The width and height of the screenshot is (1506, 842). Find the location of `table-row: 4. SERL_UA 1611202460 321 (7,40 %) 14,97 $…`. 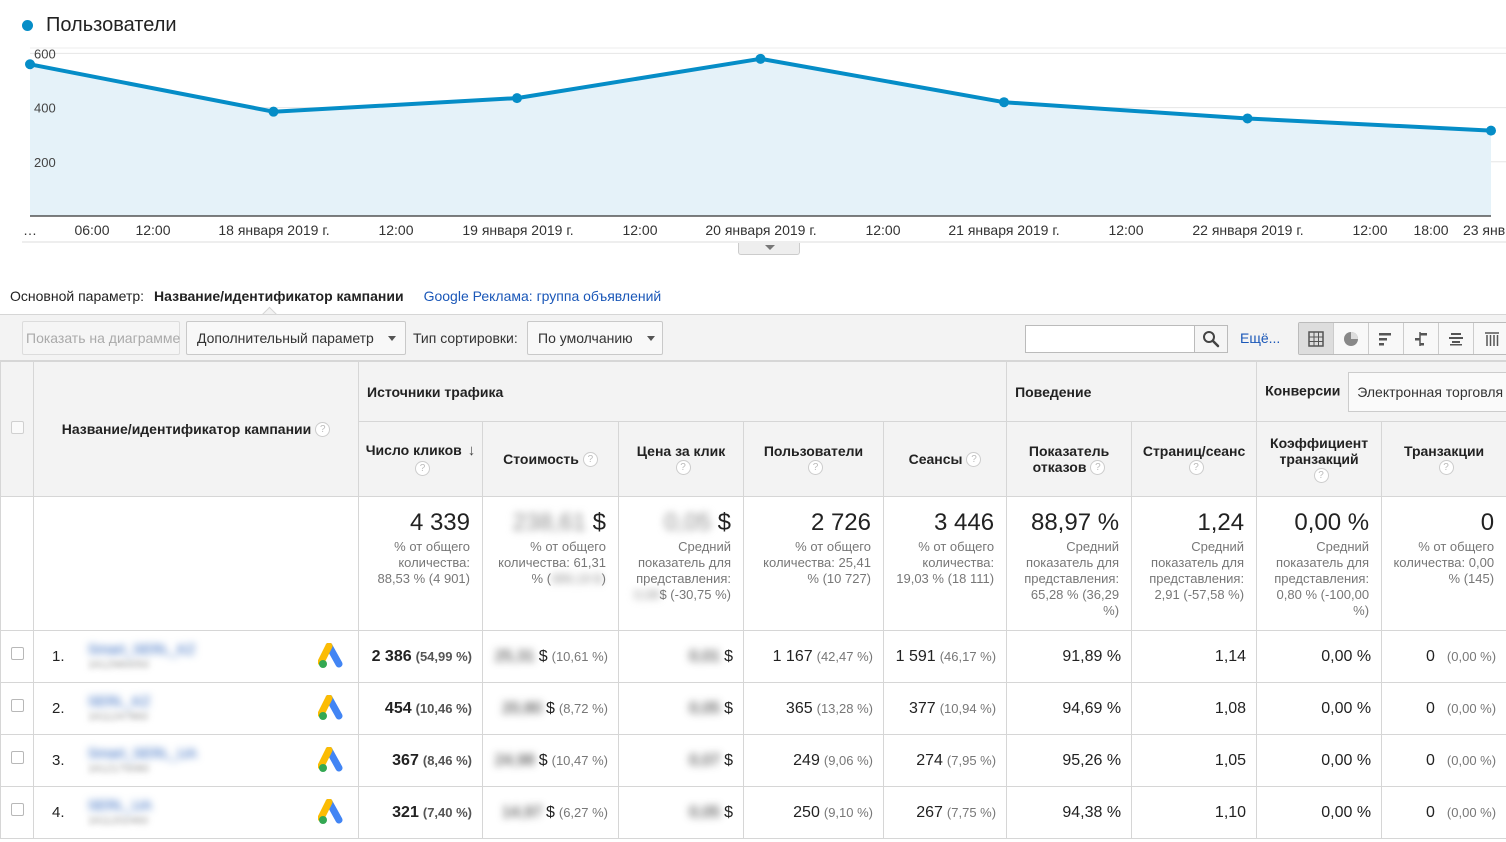

table-row: 4. SERL_UA 1611202460 321 (7,40 %) 14,97 $… is located at coordinates (753, 812).